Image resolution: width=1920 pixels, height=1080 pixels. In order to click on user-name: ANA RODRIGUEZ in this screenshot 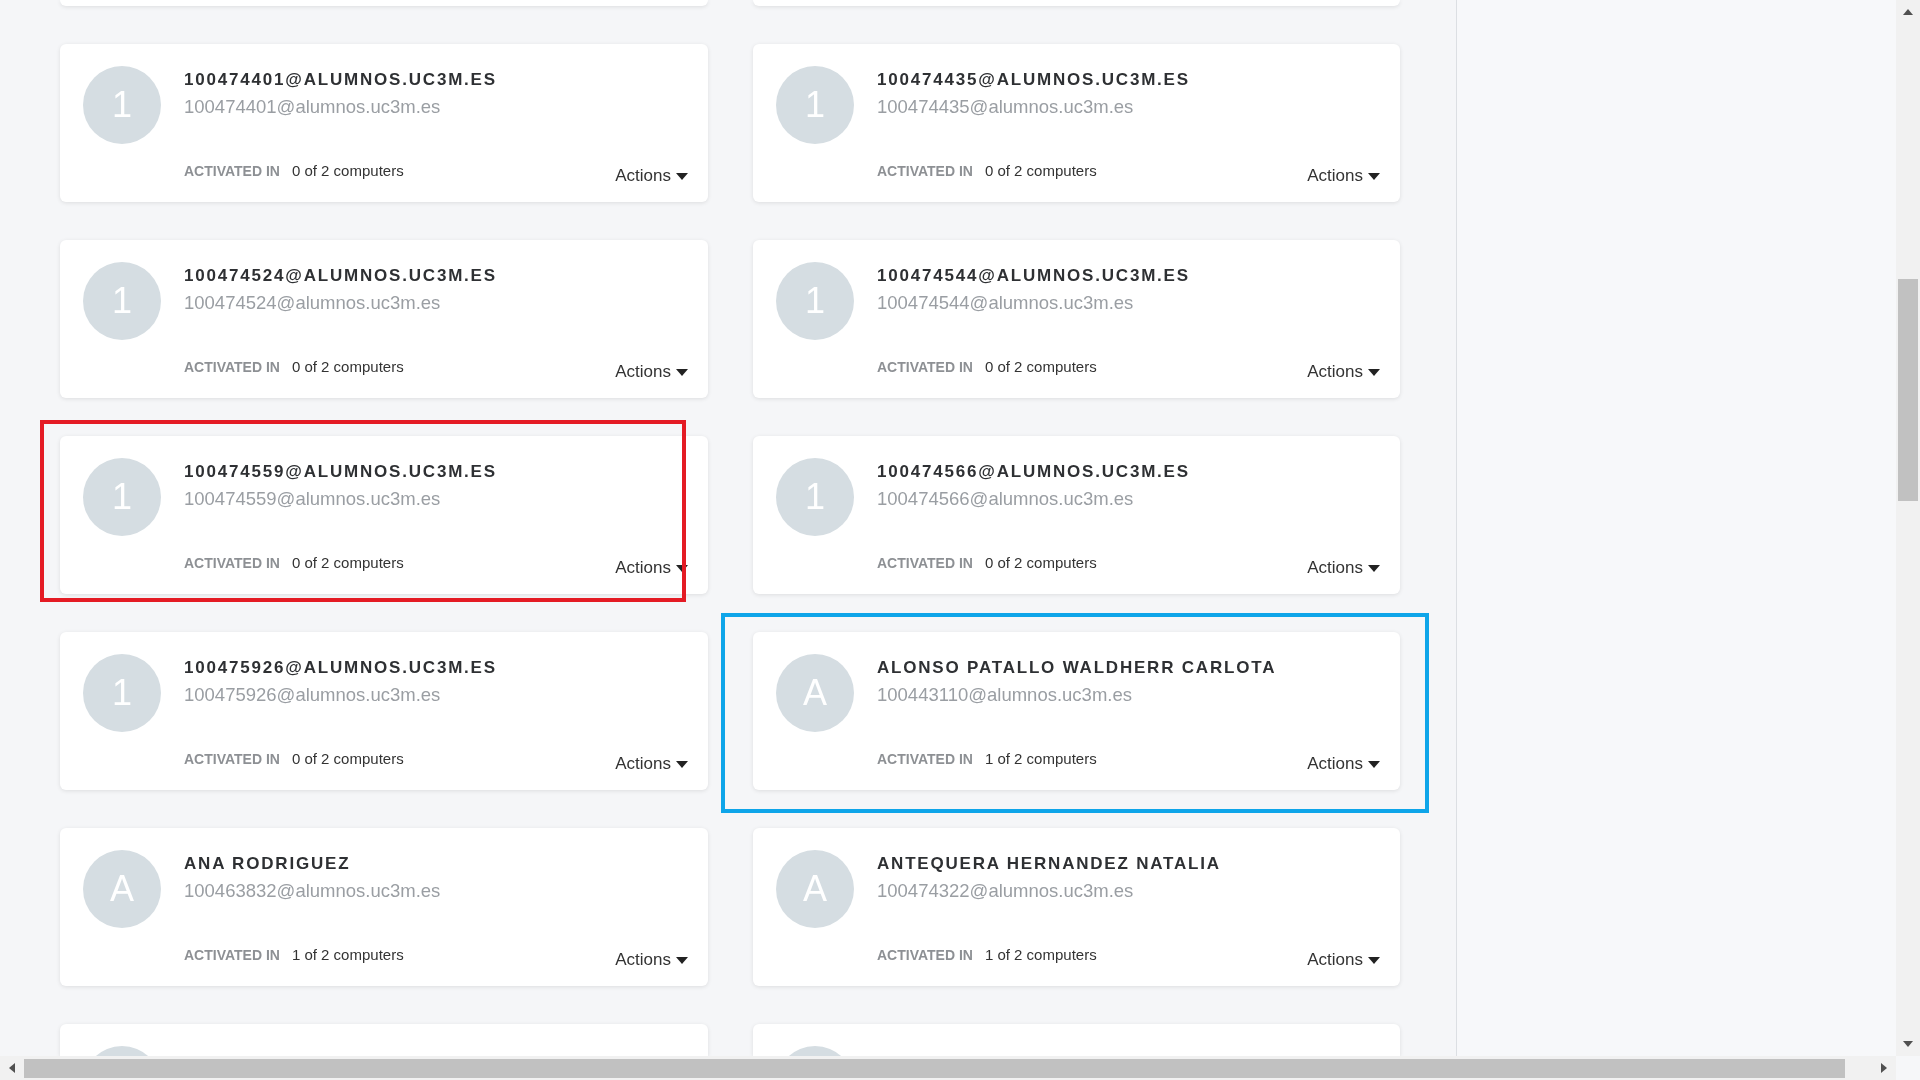, I will do `click(268, 864)`.